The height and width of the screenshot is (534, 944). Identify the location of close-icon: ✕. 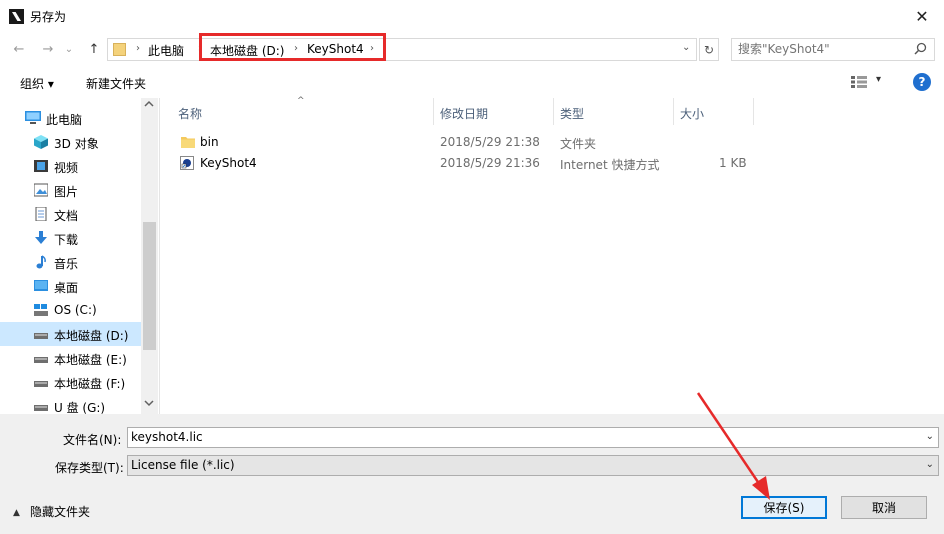
(922, 16).